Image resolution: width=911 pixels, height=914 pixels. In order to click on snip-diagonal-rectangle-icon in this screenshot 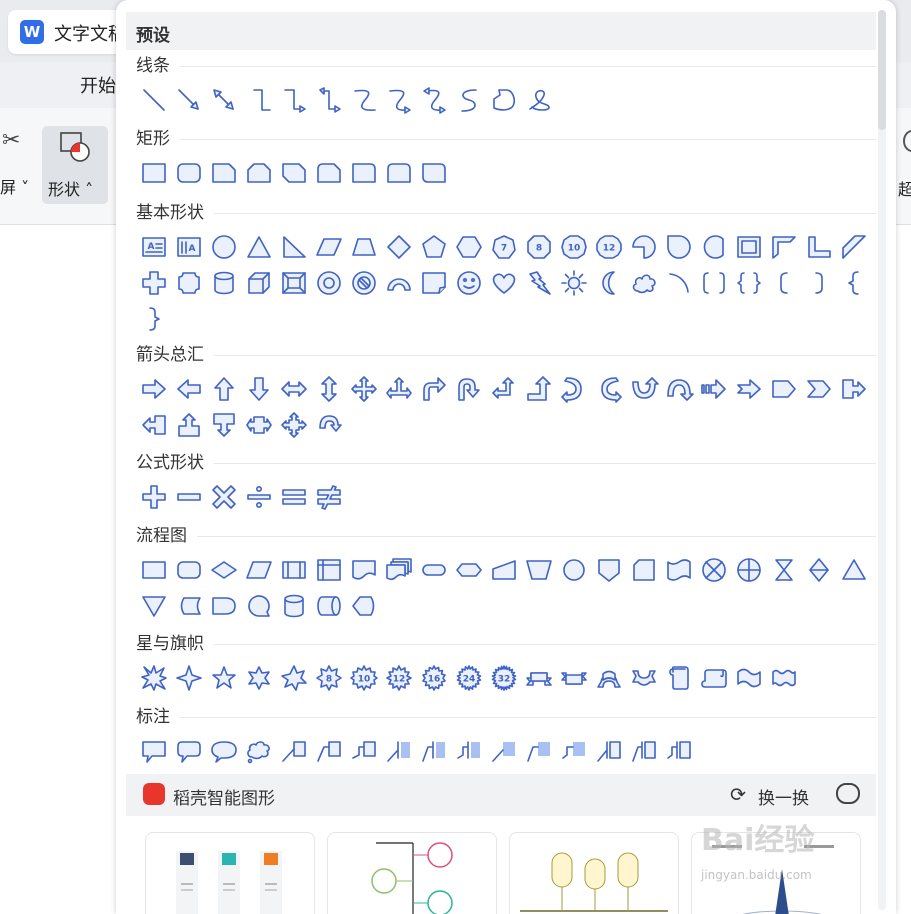, I will do `click(293, 172)`.